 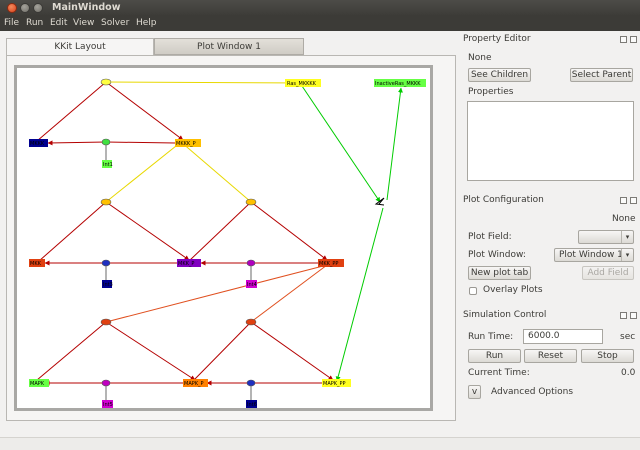 What do you see at coordinates (497, 39) in the screenshot?
I see `property-editor-title: Property Editor` at bounding box center [497, 39].